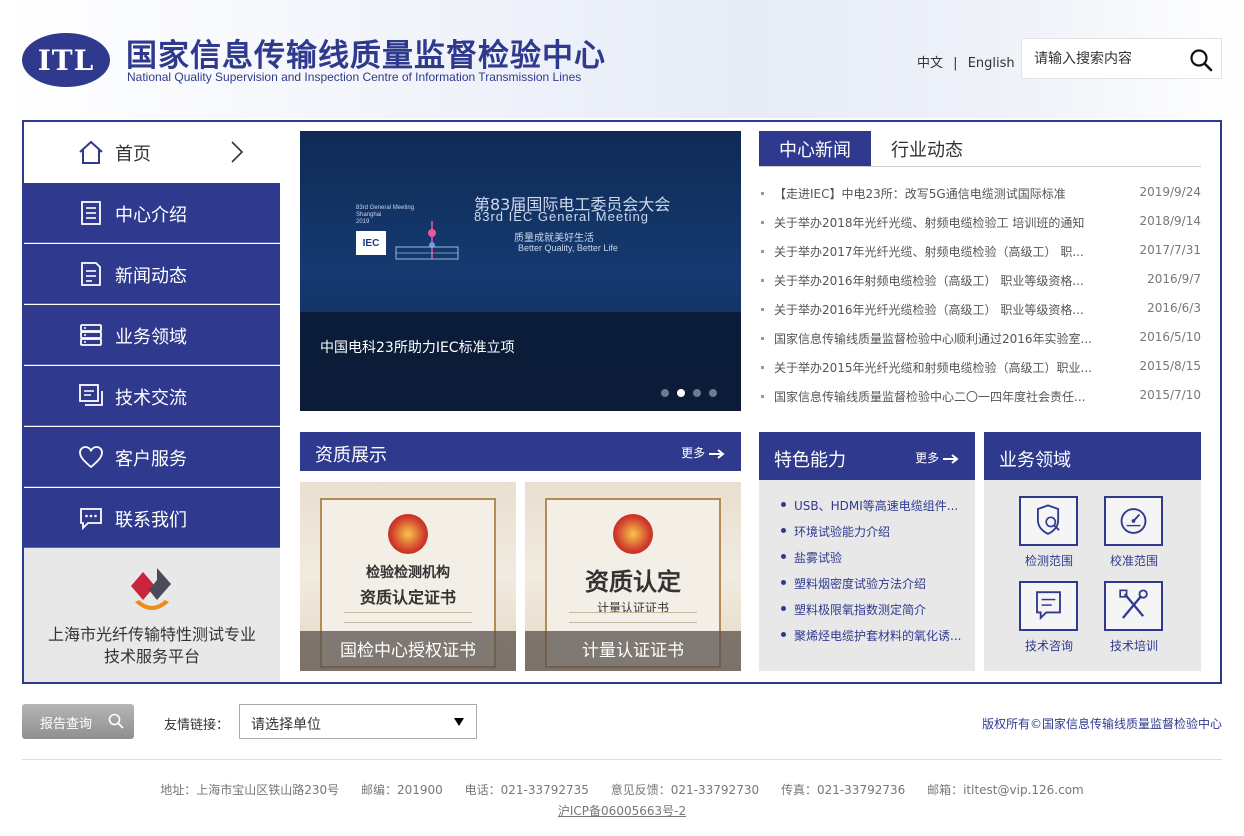 Image resolution: width=1244 pixels, height=836 pixels. Describe the element at coordinates (1133, 606) in the screenshot. I see `tools-icon` at that location.